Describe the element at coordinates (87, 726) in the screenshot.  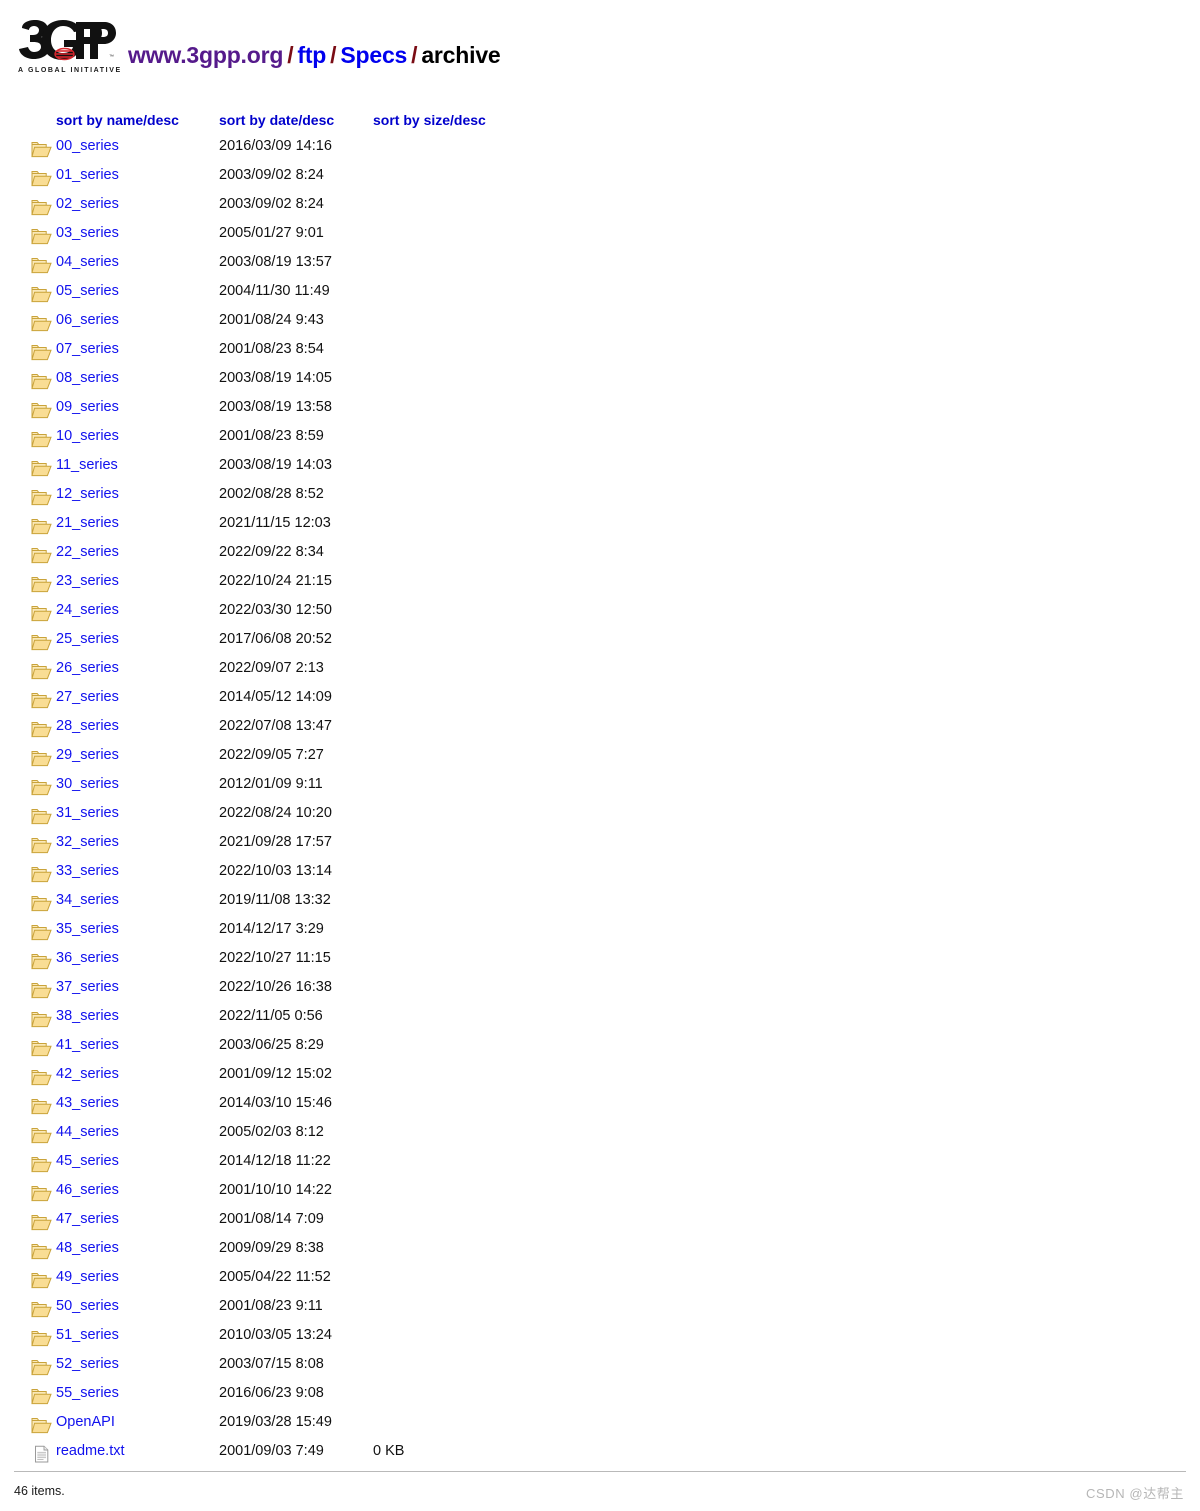
I see `row-name-link: 28_series` at that location.